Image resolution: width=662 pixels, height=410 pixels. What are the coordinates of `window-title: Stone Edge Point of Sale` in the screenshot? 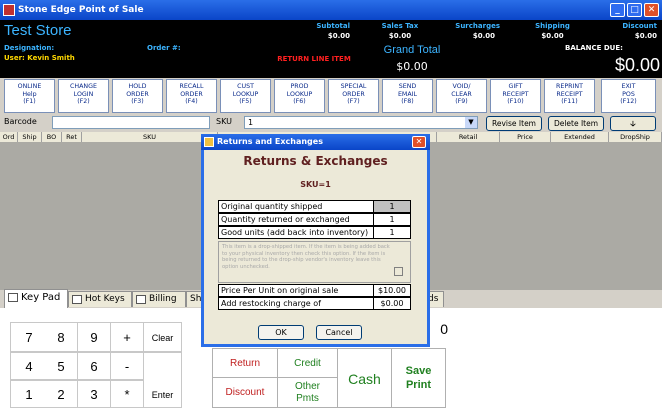 It's located at (81, 10).